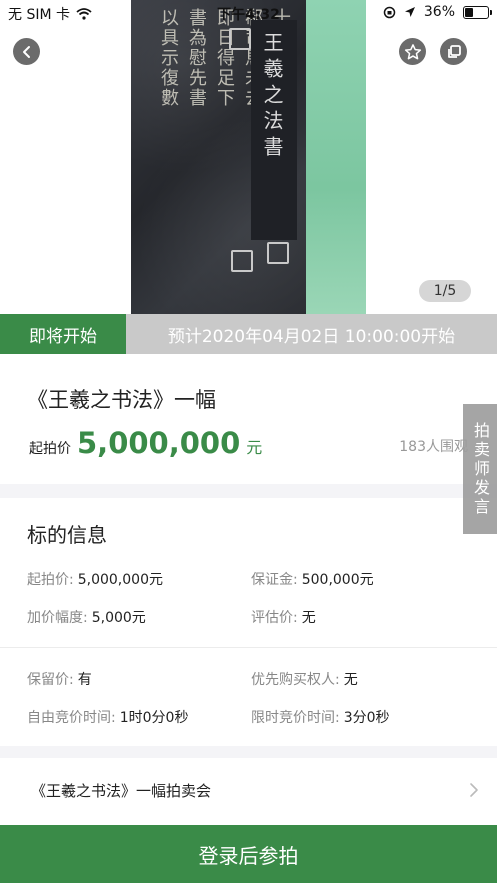  I want to click on info-deposit: 保证金: 500,000元, so click(312, 579).